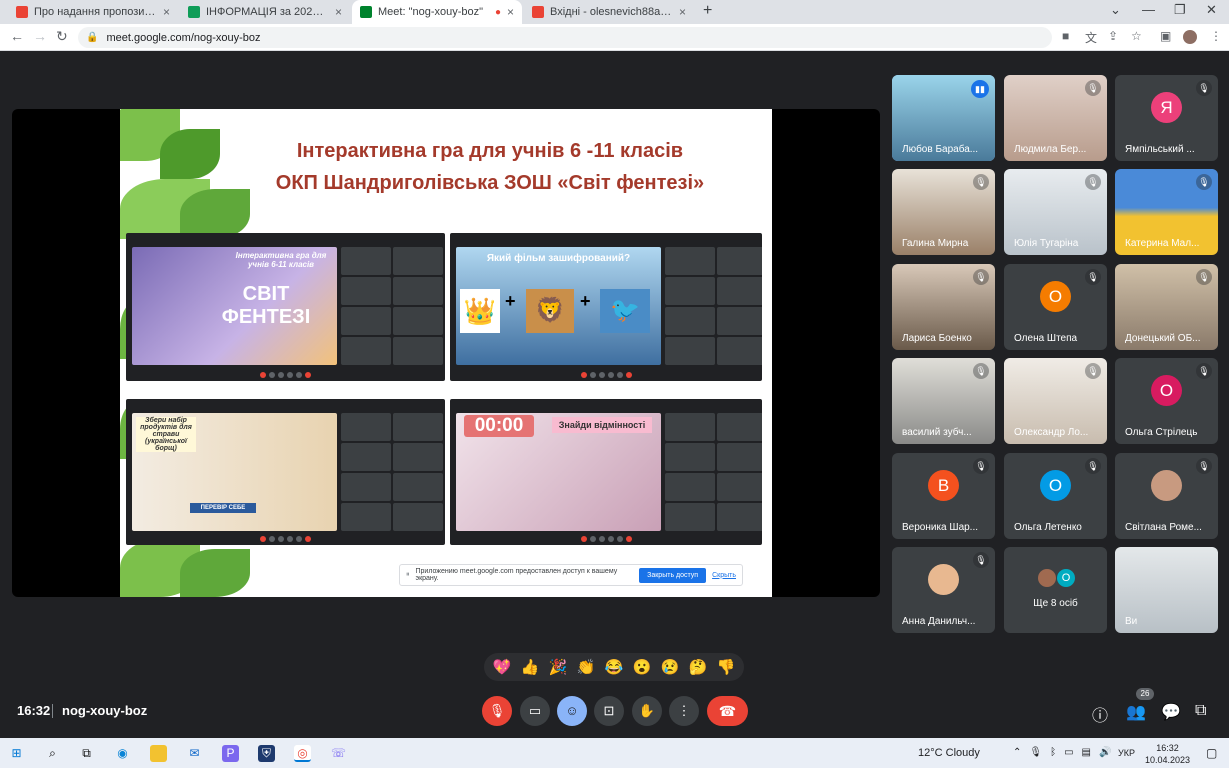  Describe the element at coordinates (1055, 590) in the screenshot. I see `more-participants-tile: О Ще 8 осіб` at that location.